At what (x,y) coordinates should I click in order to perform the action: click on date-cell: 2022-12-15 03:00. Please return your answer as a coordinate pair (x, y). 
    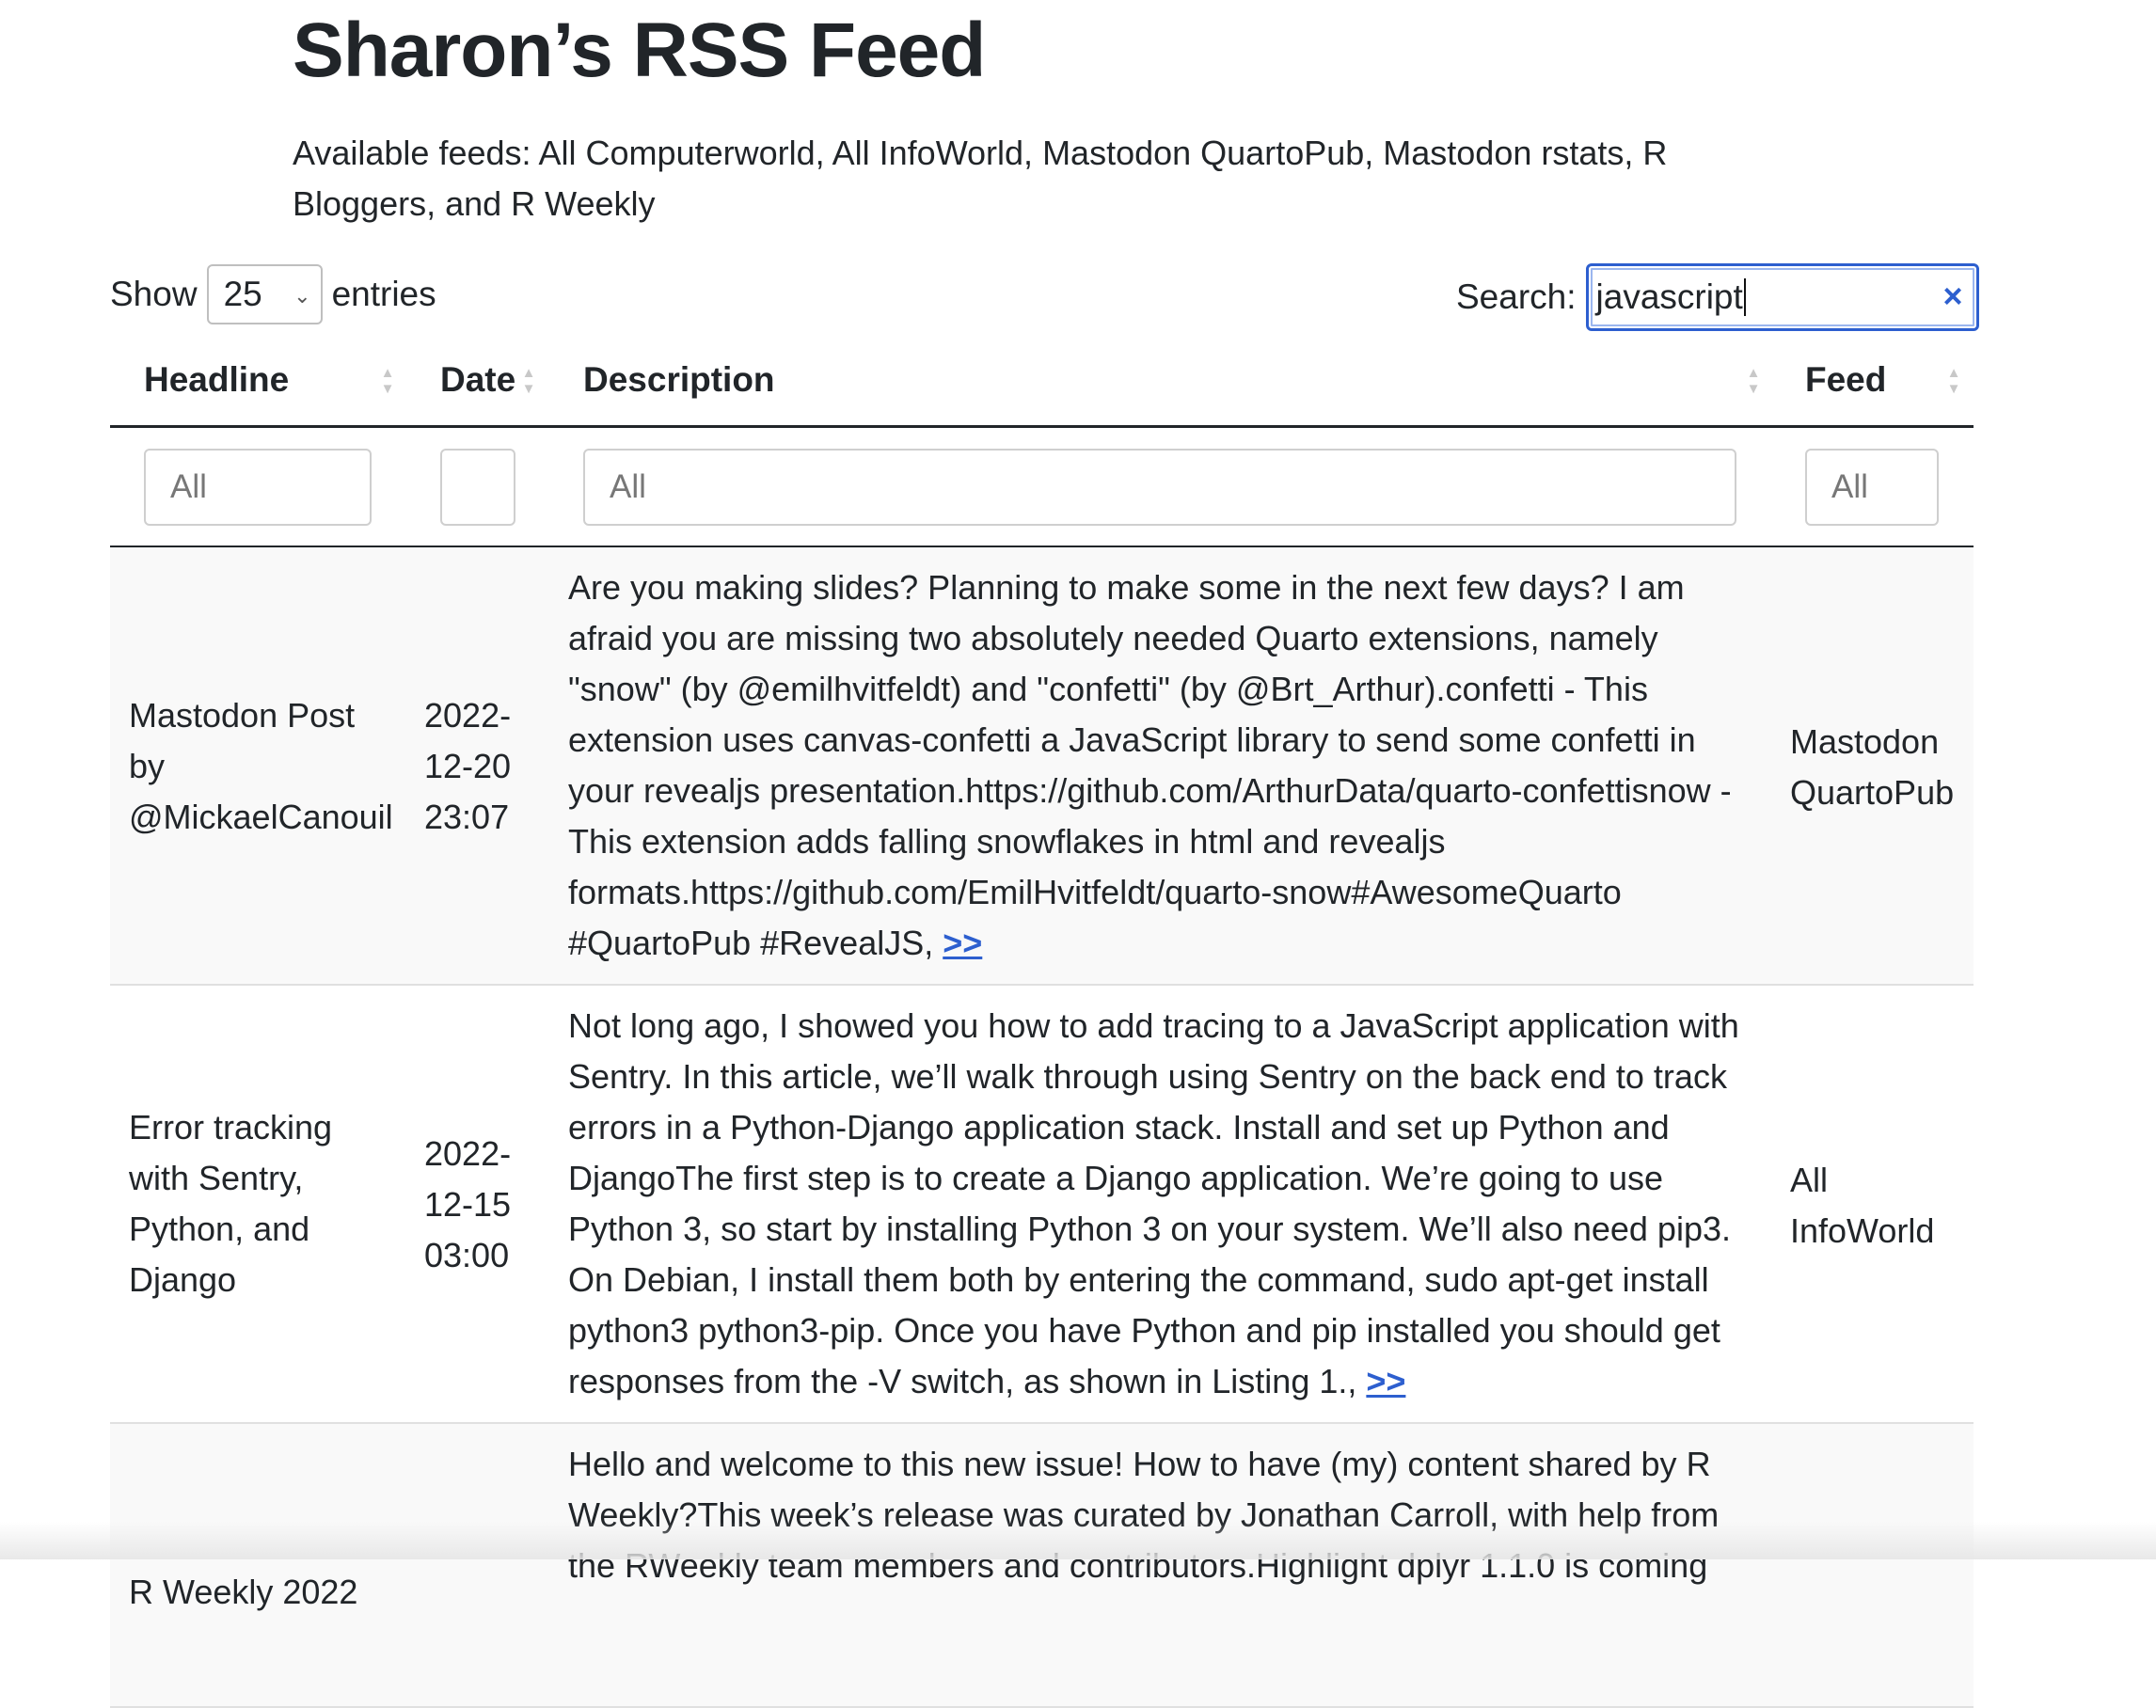
    Looking at the image, I should click on (468, 1204).